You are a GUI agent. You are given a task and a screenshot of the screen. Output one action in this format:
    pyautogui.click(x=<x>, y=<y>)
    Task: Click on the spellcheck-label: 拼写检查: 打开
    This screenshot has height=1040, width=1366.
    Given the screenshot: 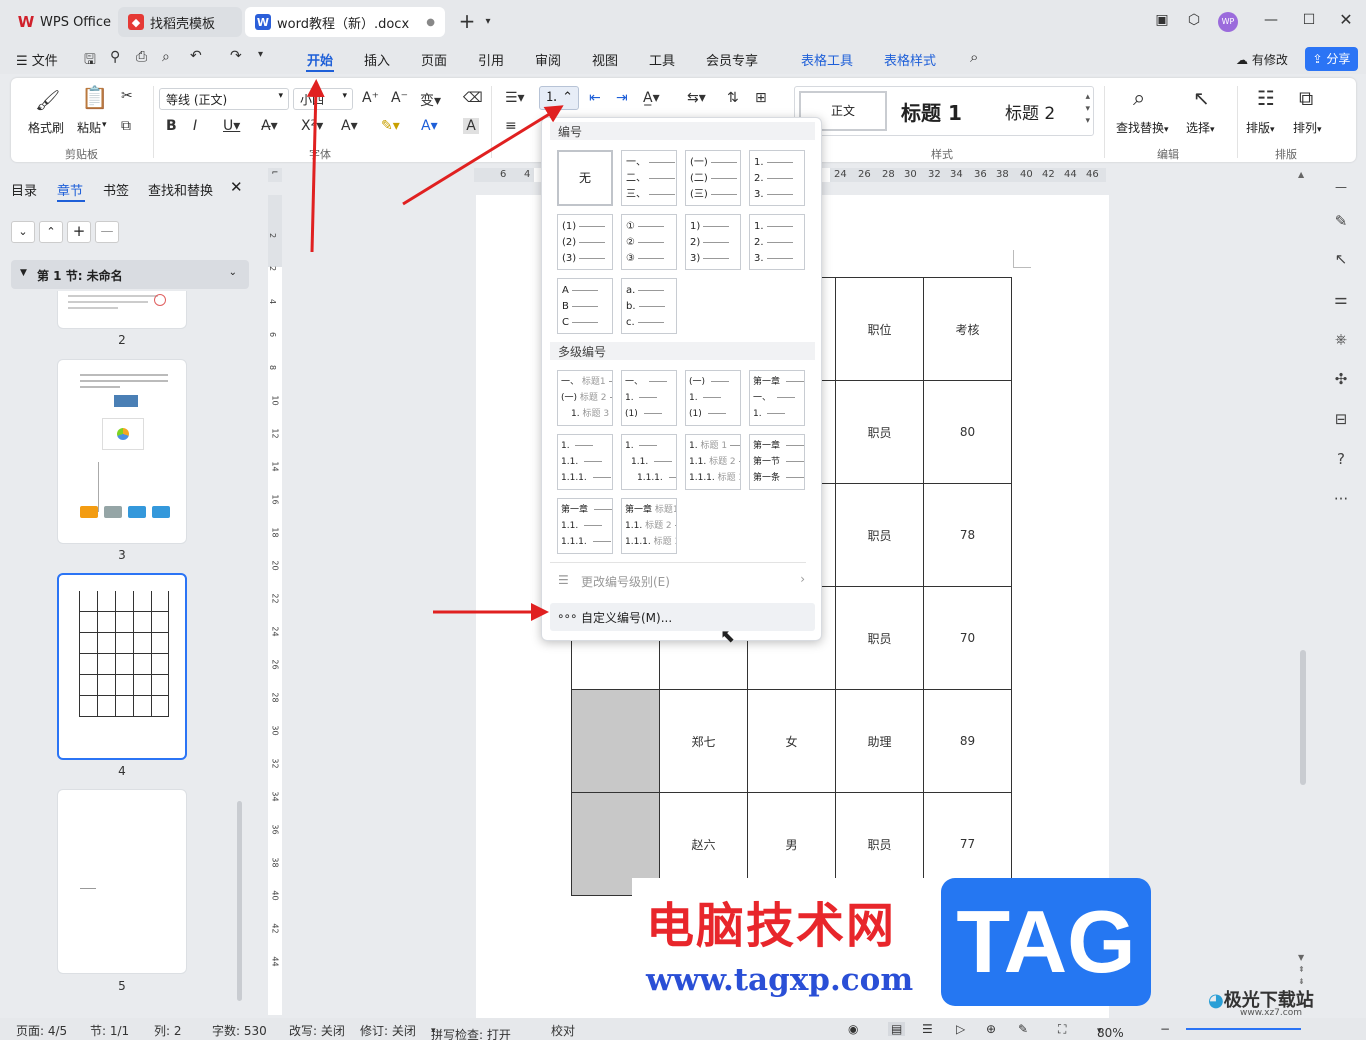 What is the action you would take?
    pyautogui.click(x=471, y=1034)
    